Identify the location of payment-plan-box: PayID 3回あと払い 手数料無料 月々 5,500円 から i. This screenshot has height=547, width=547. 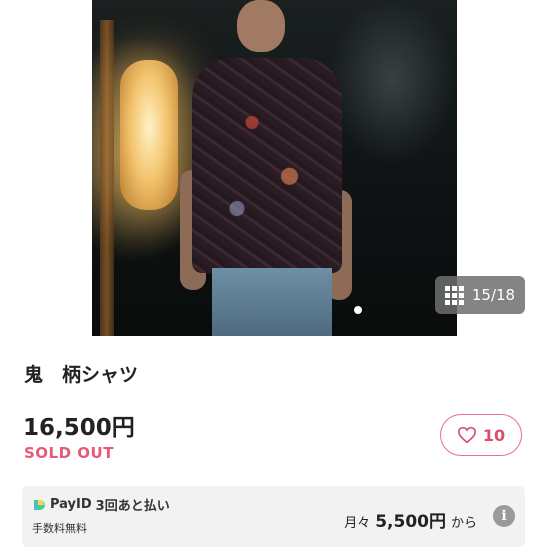
(273, 516).